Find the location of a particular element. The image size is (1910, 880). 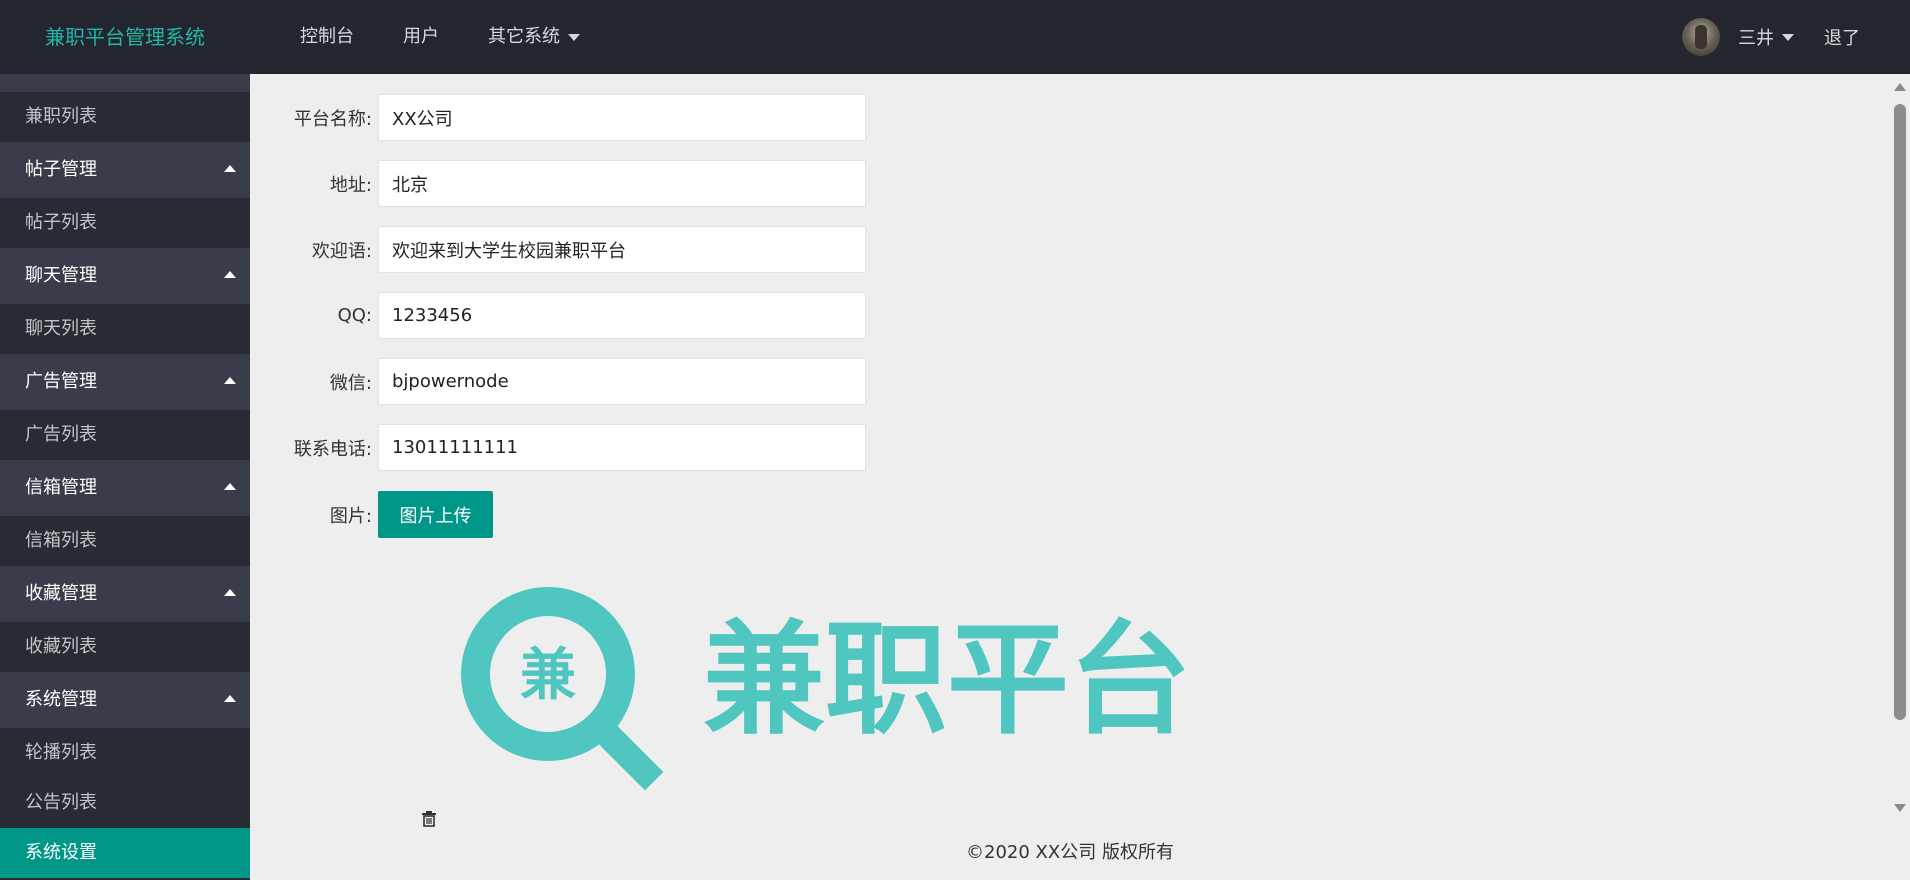

image-upload-button: 图片上传 is located at coordinates (435, 514).